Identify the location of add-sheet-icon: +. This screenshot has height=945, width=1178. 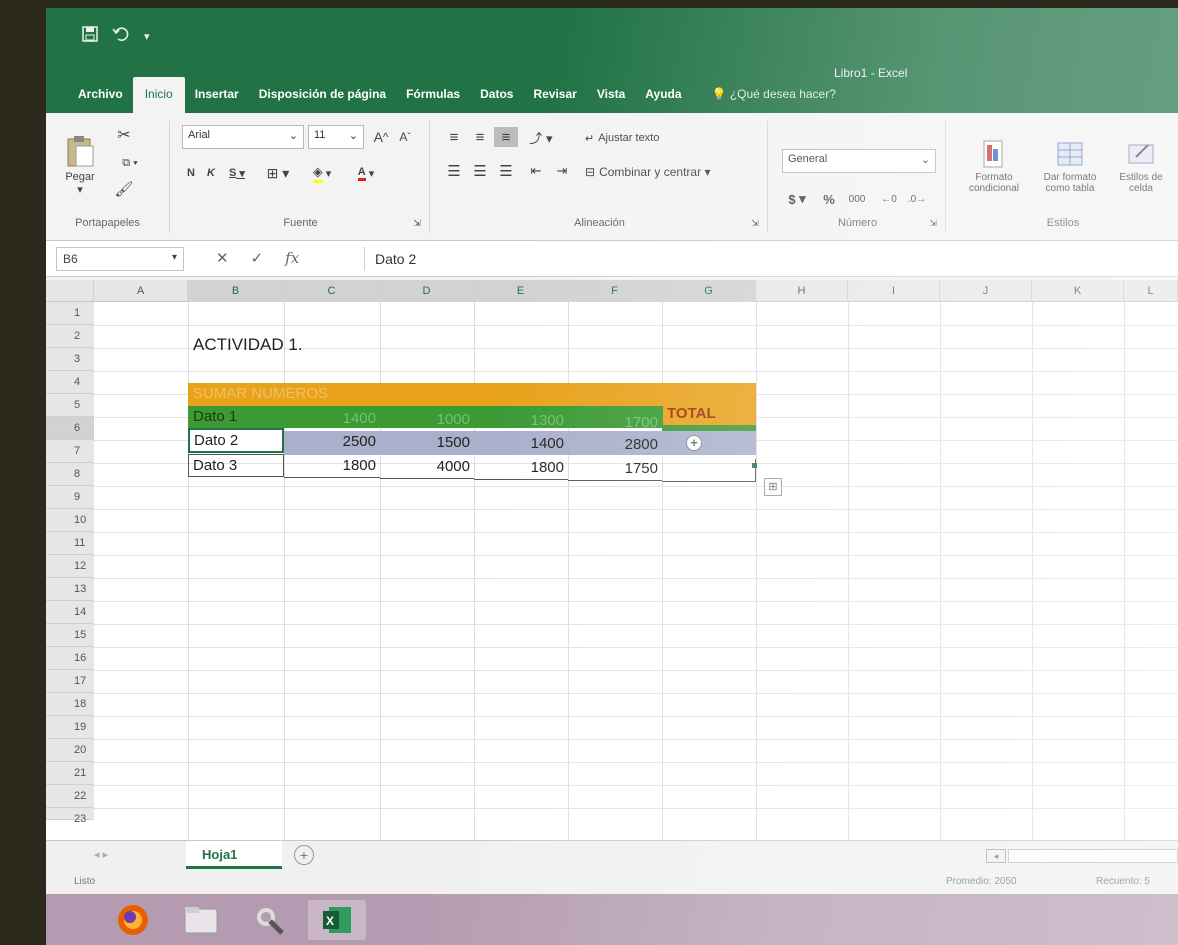
(304, 855).